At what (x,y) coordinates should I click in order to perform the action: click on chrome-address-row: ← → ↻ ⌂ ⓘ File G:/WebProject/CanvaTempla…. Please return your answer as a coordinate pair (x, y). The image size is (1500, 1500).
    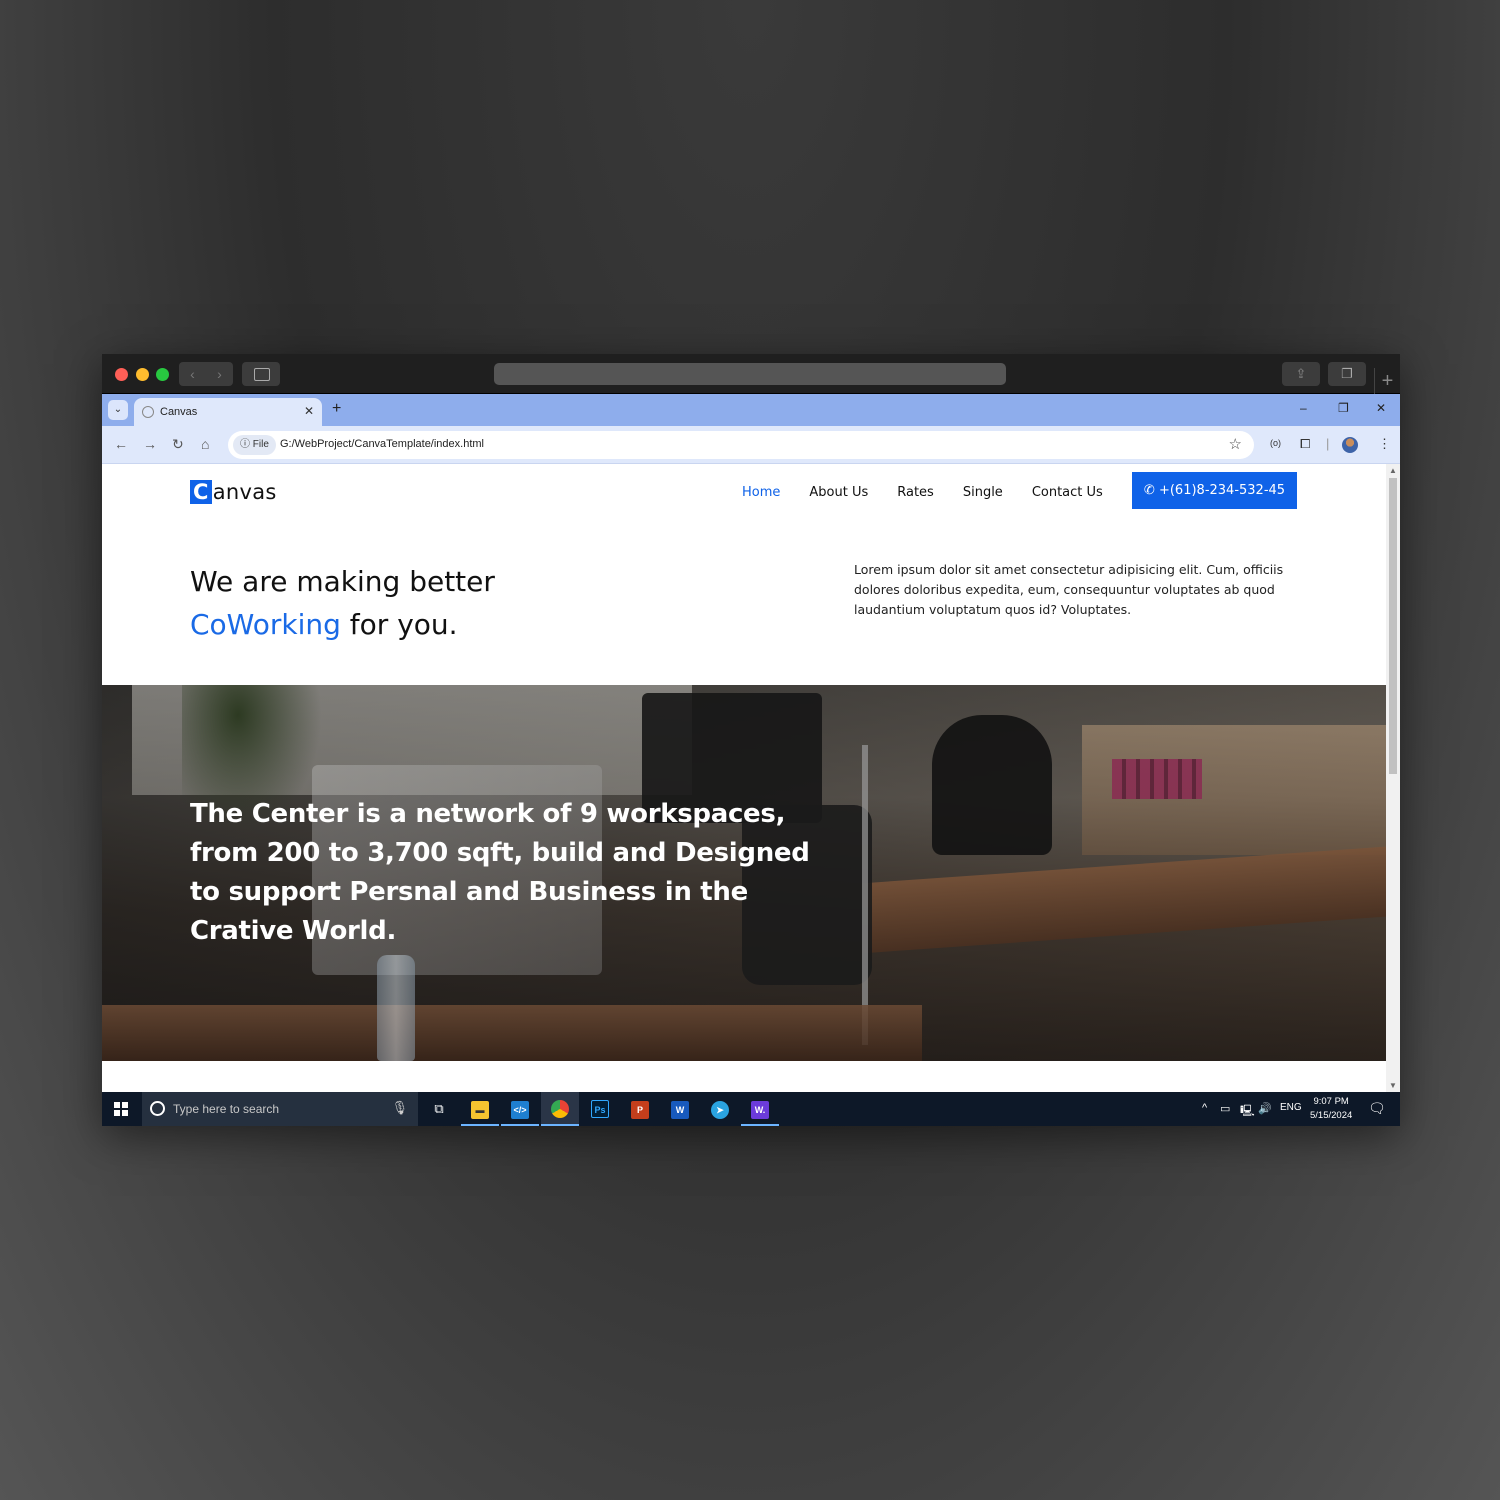
    Looking at the image, I should click on (751, 445).